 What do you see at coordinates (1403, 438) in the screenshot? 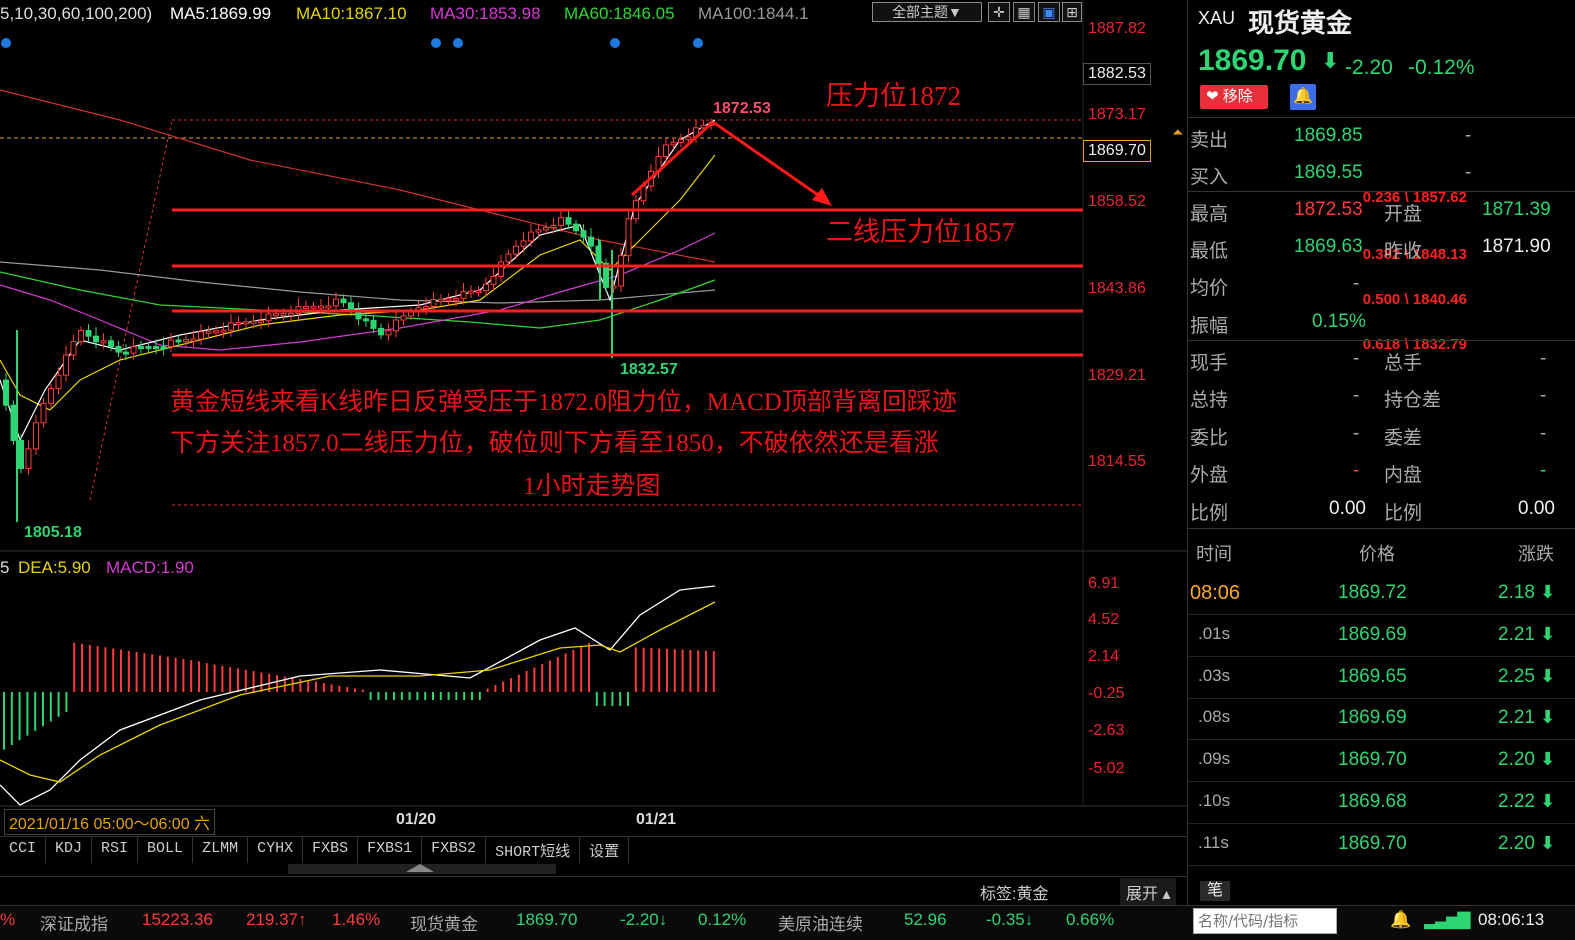
I see `order-diff-label: 委差` at bounding box center [1403, 438].